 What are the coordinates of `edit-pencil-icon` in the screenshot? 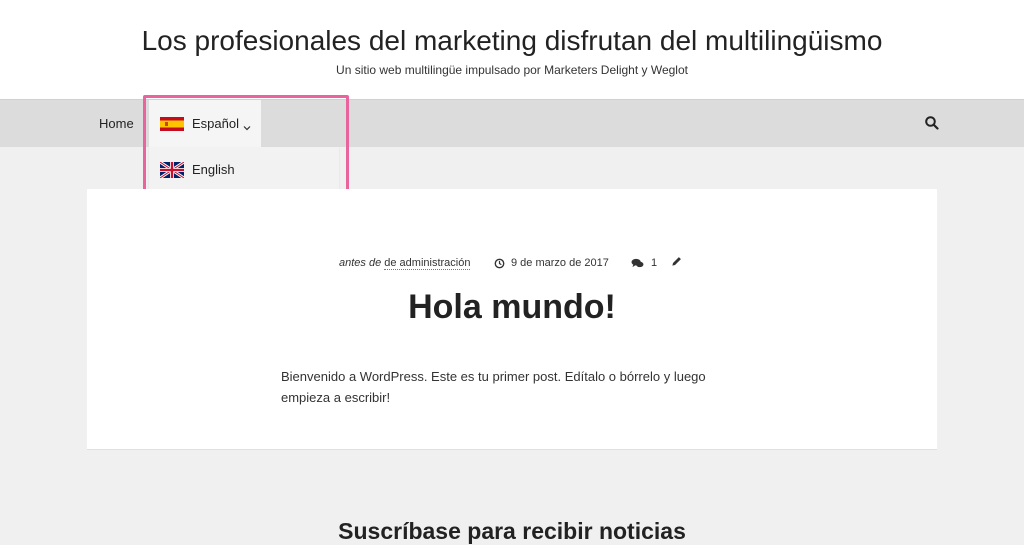 It's located at (676, 263).